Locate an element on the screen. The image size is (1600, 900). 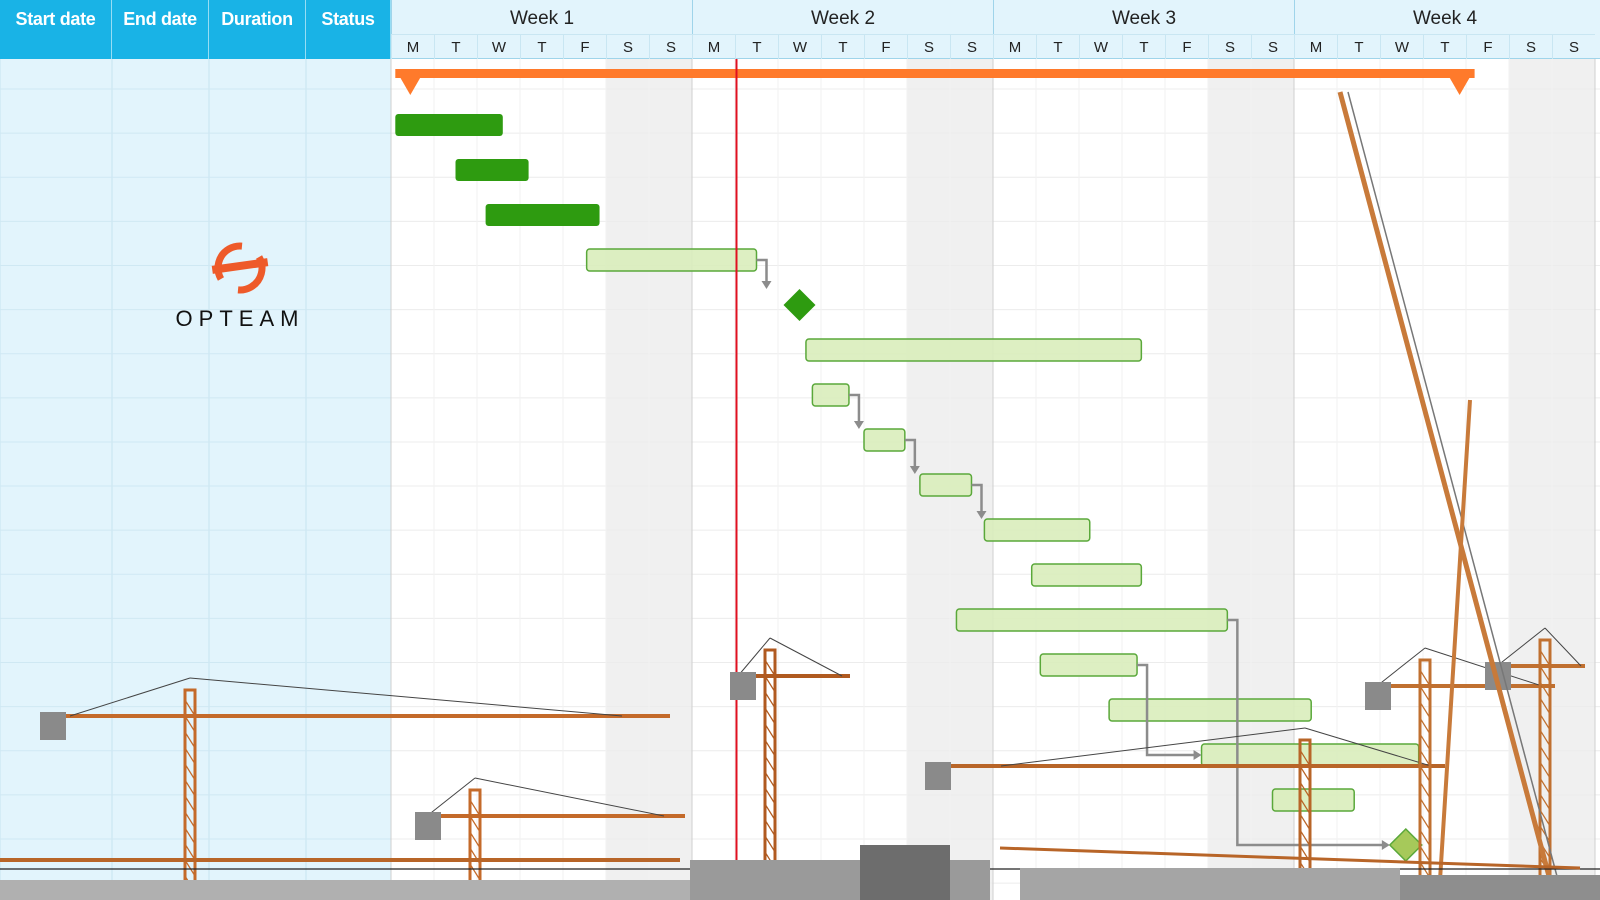
dependency-link is located at coordinates (854, 409).